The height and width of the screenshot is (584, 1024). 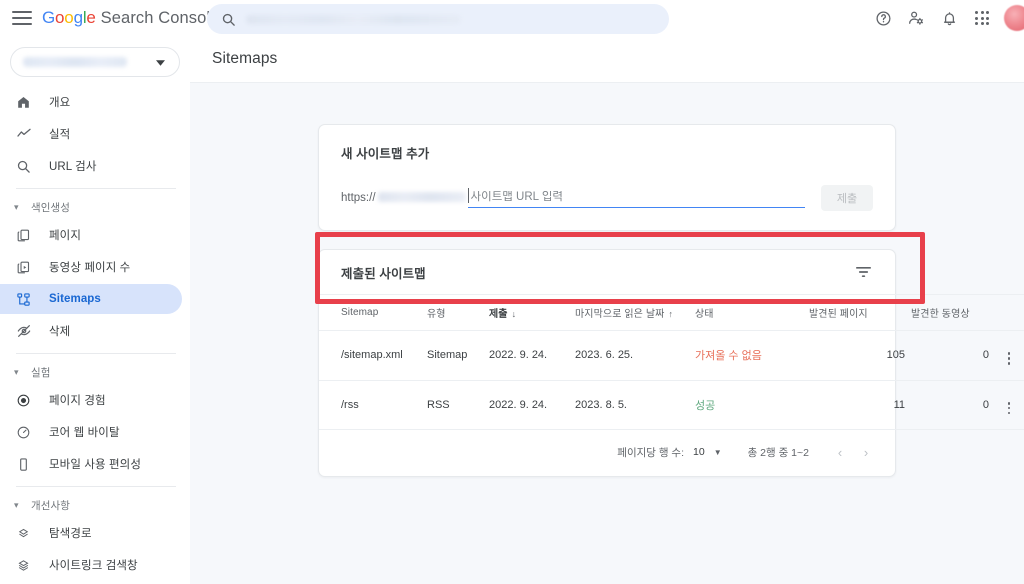 I want to click on cell-type: Sitemap, so click(x=458, y=355).